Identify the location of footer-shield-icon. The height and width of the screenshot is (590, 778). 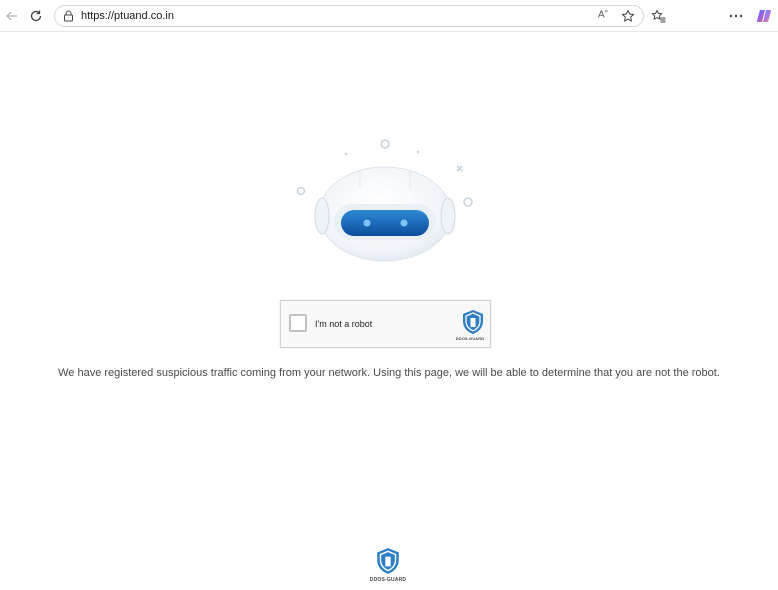
(388, 561).